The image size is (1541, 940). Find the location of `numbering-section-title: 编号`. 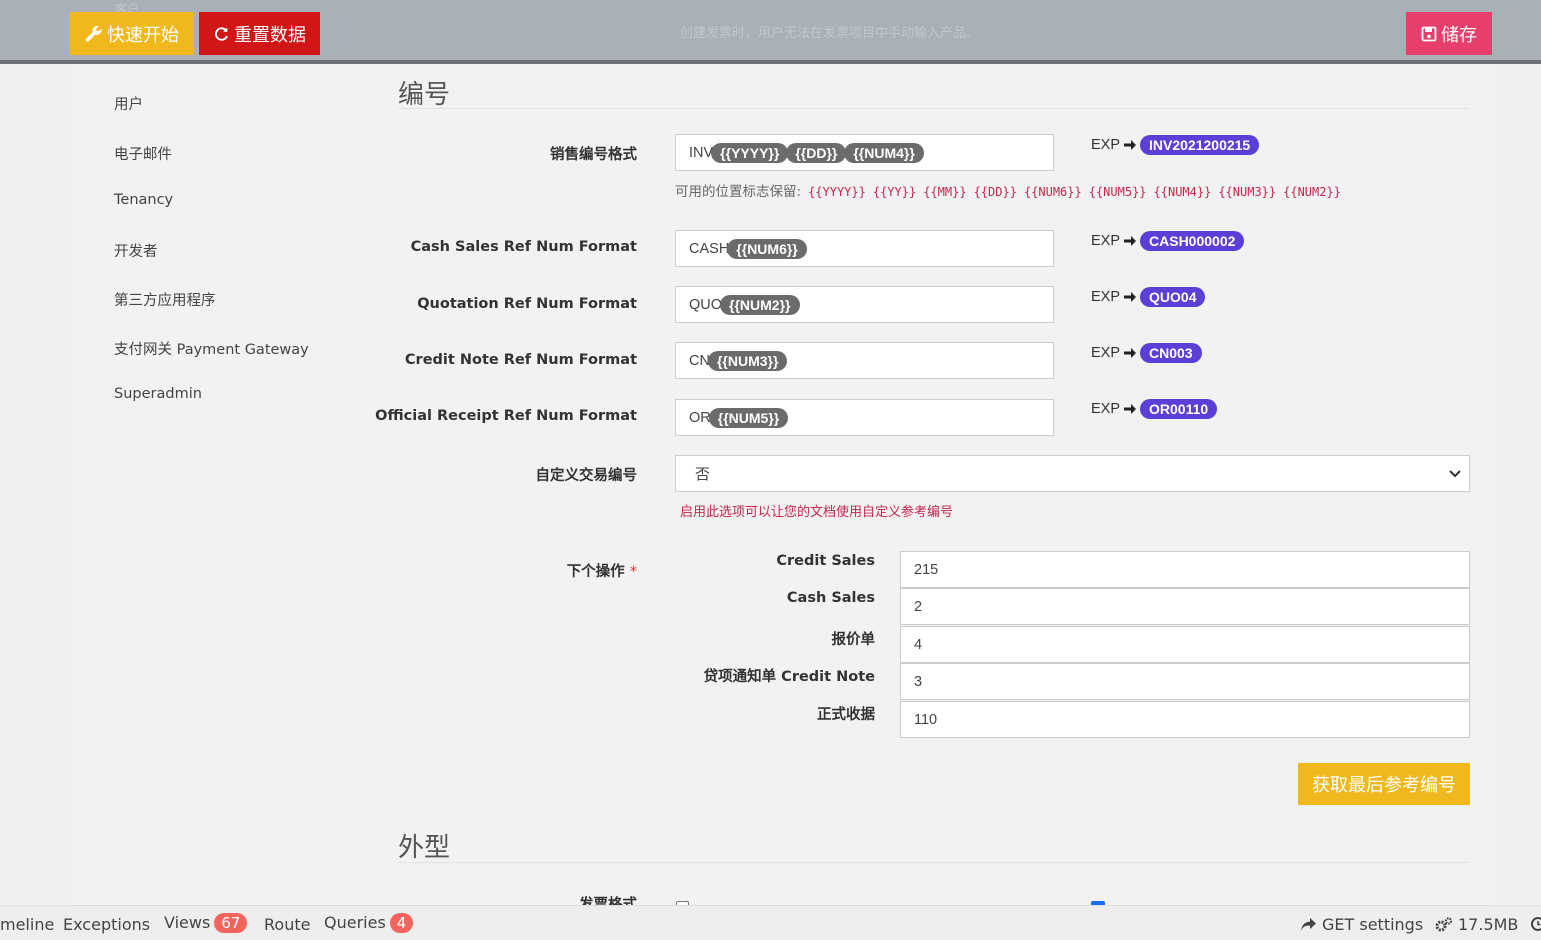

numbering-section-title: 编号 is located at coordinates (424, 95).